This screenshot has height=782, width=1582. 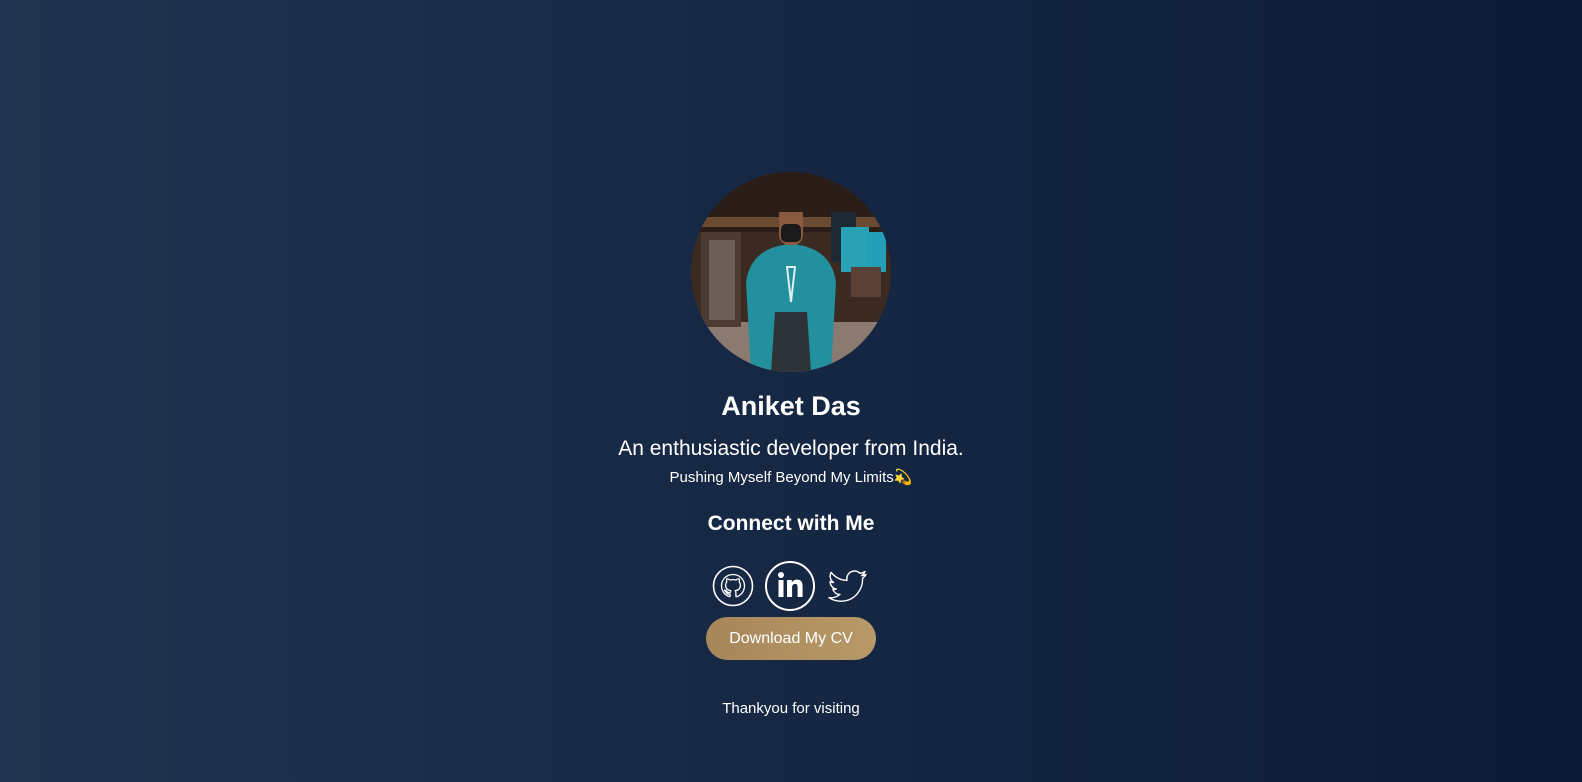 What do you see at coordinates (791, 448) in the screenshot?
I see `profile-tagline: An enthusiastic developer from India.` at bounding box center [791, 448].